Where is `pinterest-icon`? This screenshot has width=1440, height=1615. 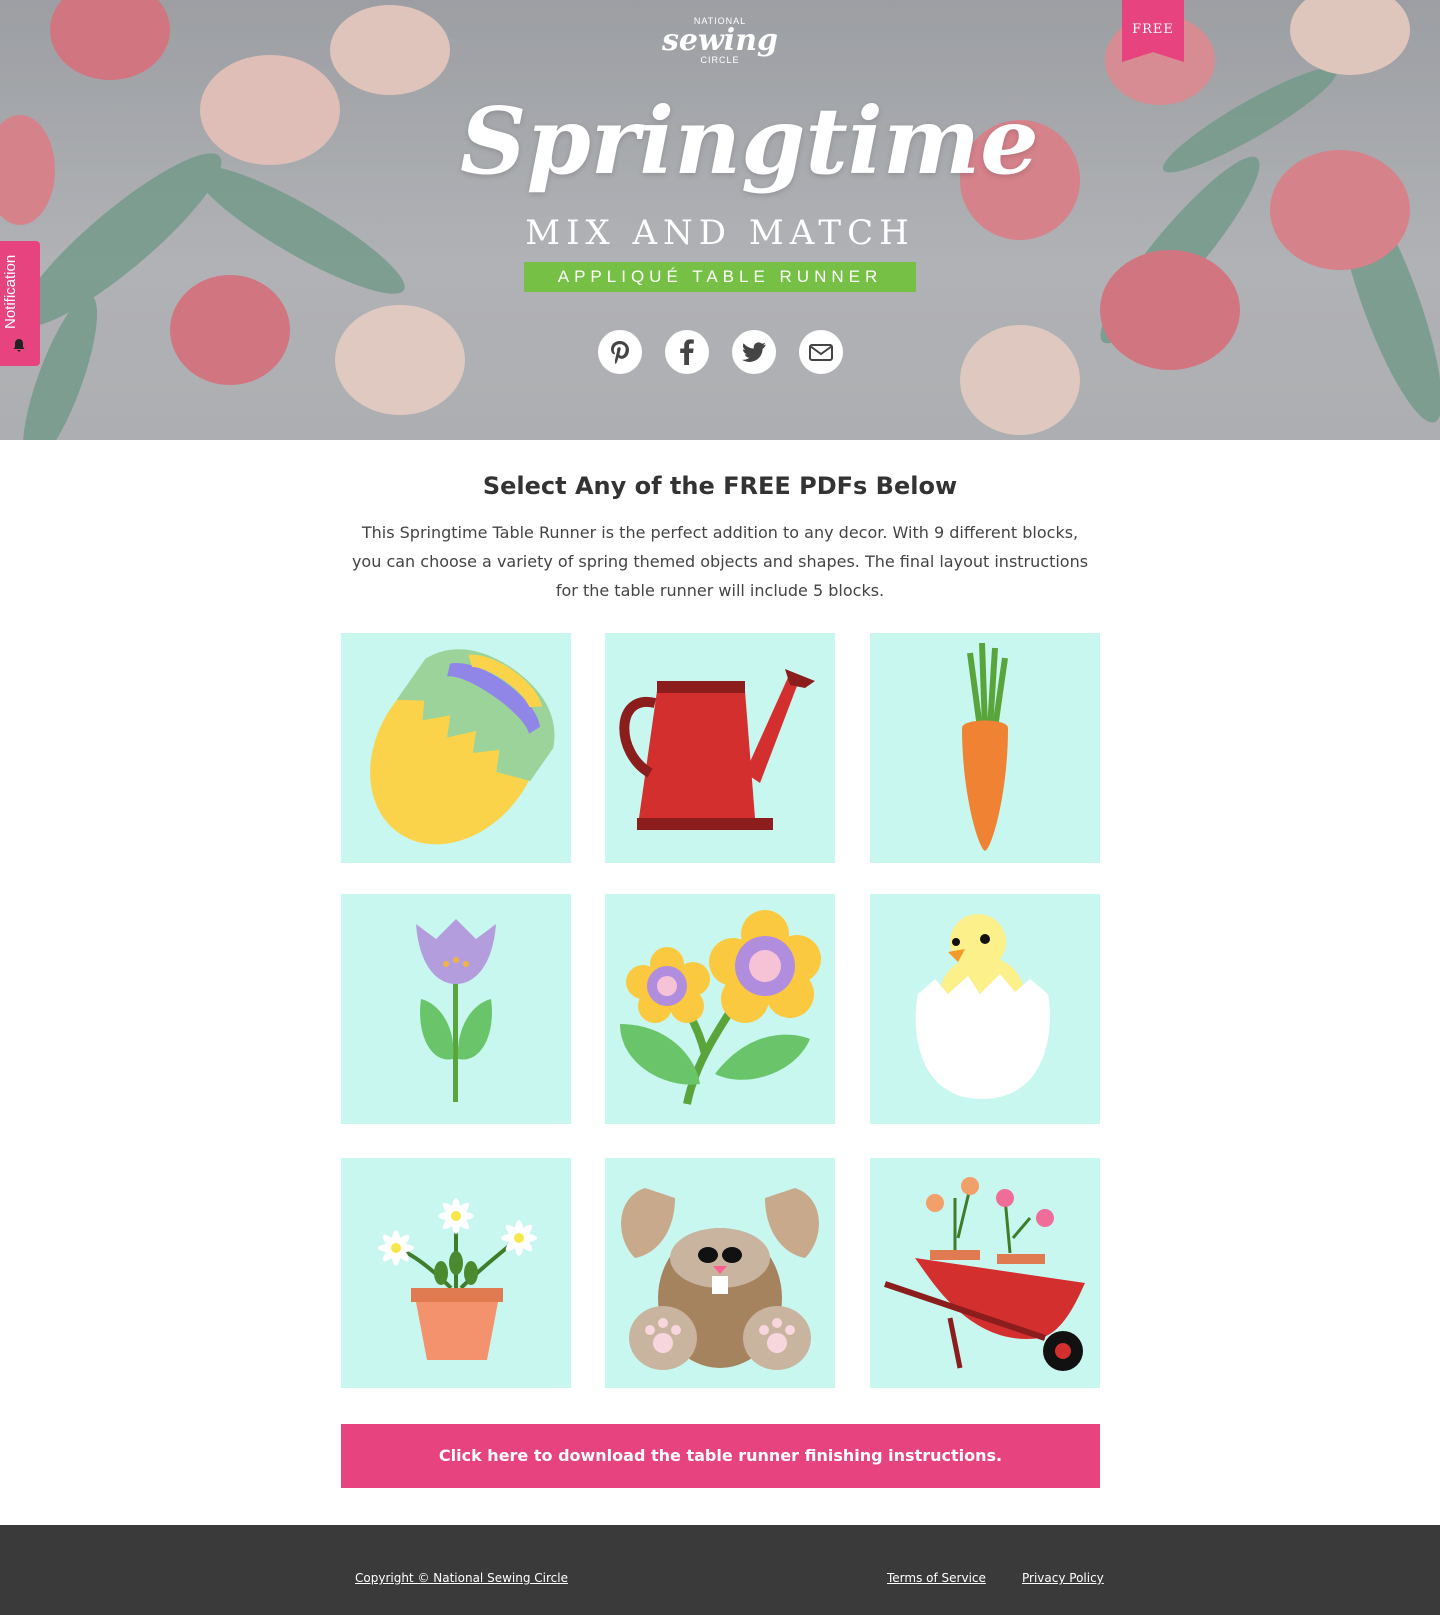
pinterest-icon is located at coordinates (620, 352).